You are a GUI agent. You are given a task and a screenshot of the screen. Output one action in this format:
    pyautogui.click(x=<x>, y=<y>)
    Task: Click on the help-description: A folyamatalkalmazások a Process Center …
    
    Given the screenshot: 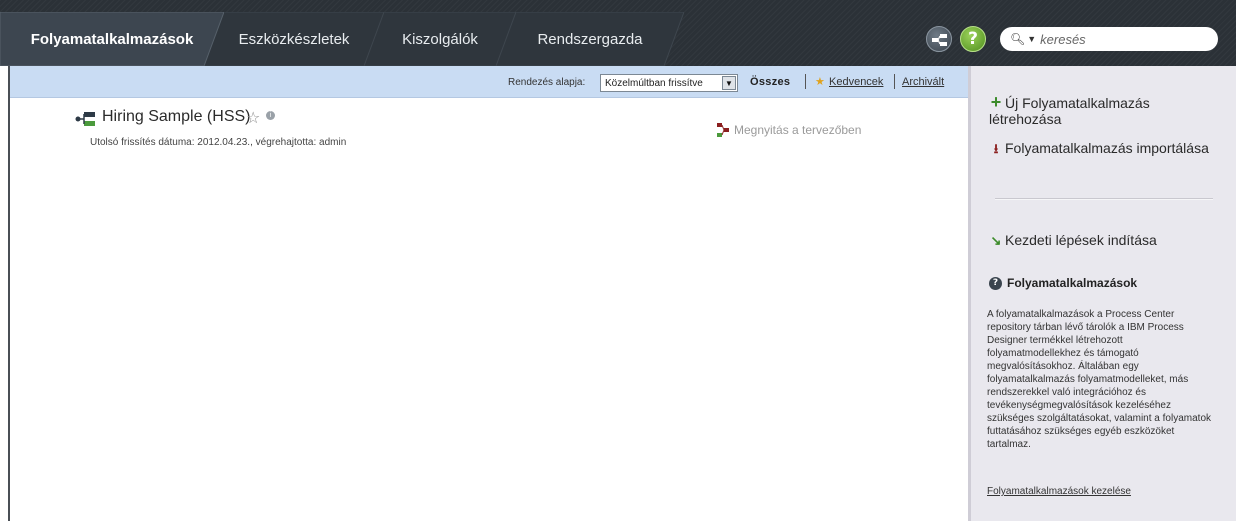 What is the action you would take?
    pyautogui.click(x=1099, y=379)
    